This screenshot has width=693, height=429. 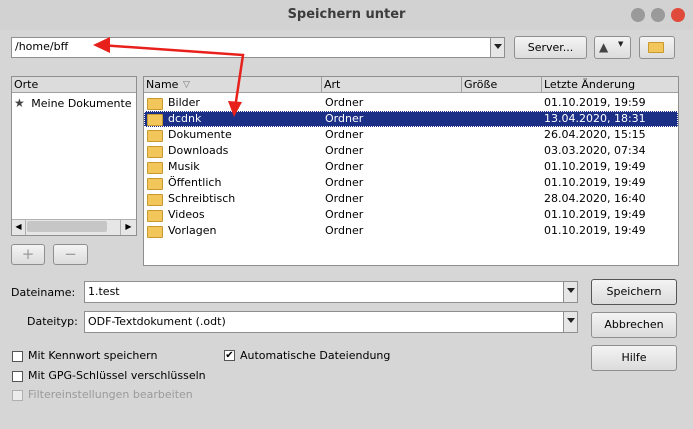 What do you see at coordinates (315, 356) in the screenshot?
I see `auto-extension-checkbox-label: Automatische Dateiendung` at bounding box center [315, 356].